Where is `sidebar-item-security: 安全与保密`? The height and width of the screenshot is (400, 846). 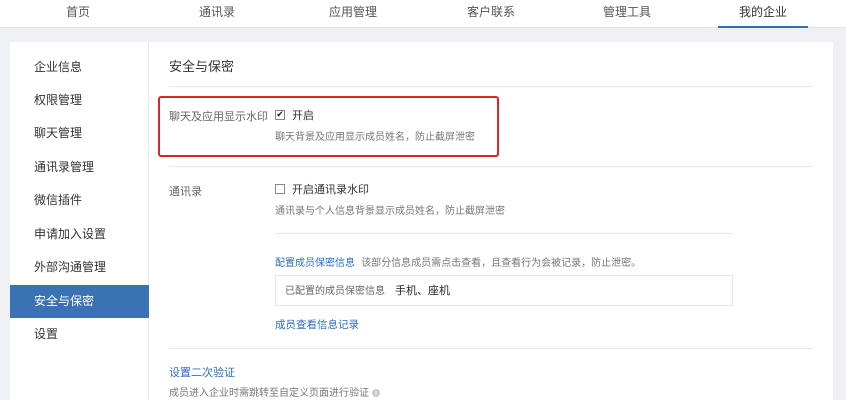 sidebar-item-security: 安全与保密 is located at coordinates (79, 301).